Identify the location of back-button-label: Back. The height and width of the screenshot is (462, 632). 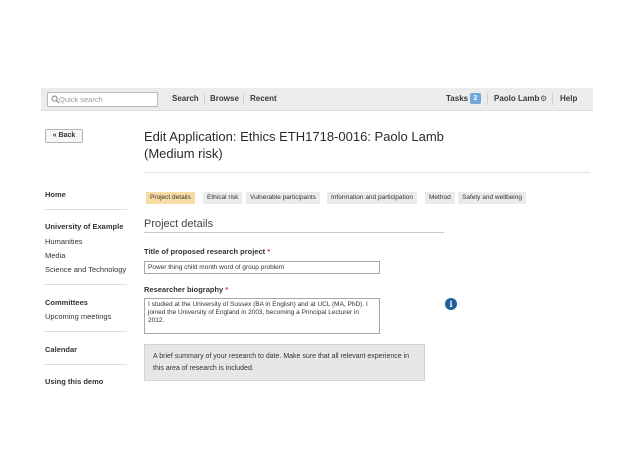
(67, 135).